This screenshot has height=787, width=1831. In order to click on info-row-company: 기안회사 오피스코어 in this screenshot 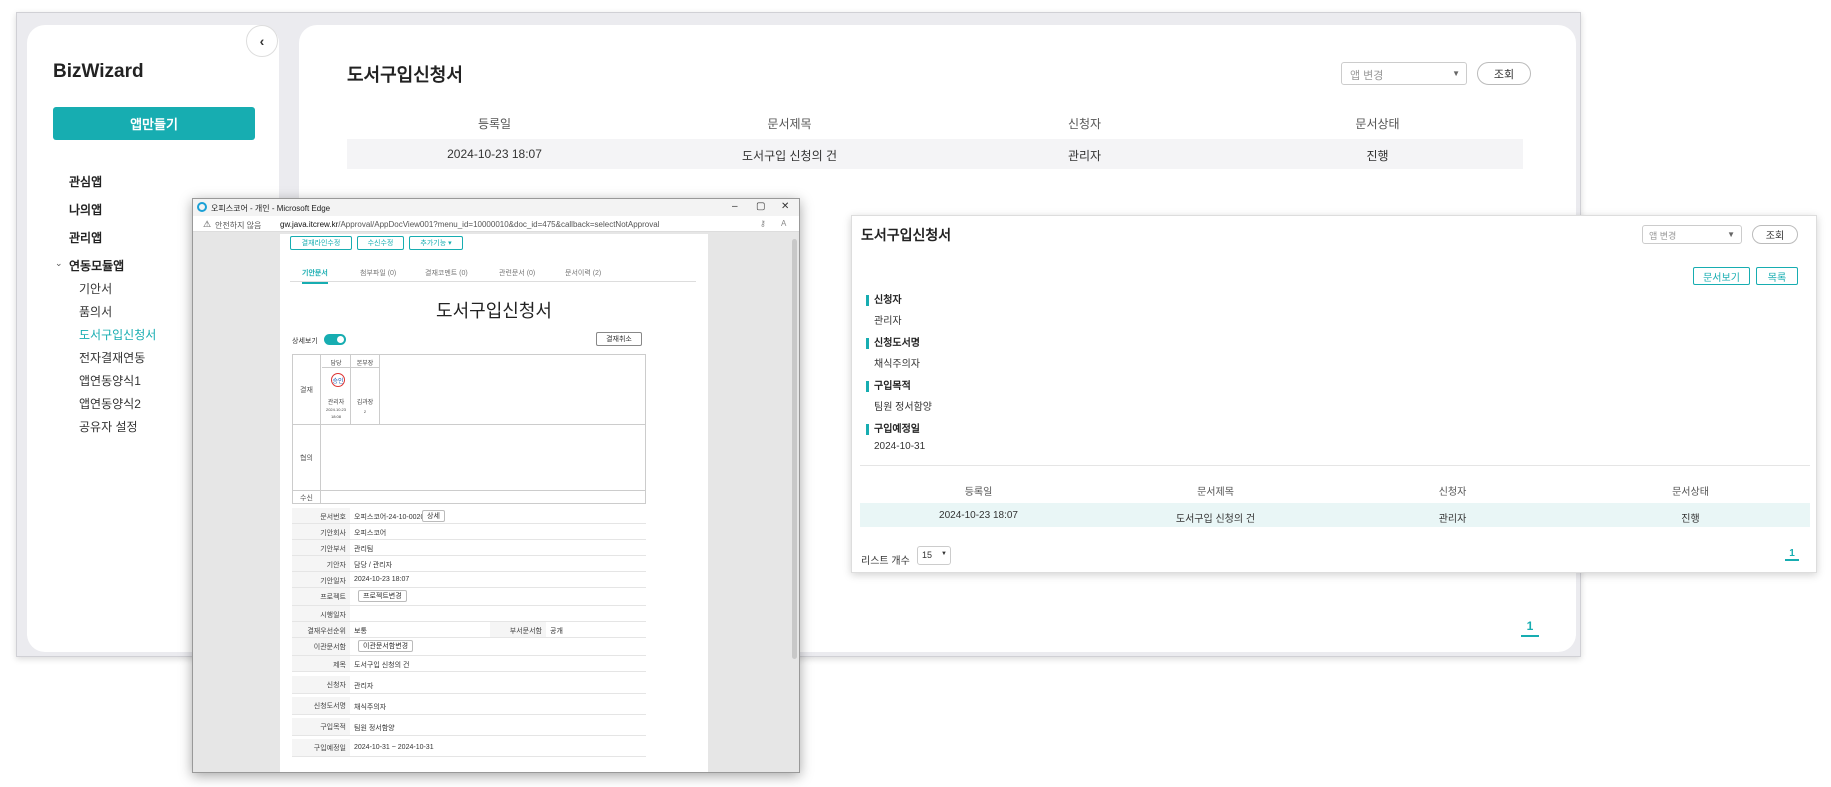, I will do `click(469, 532)`.